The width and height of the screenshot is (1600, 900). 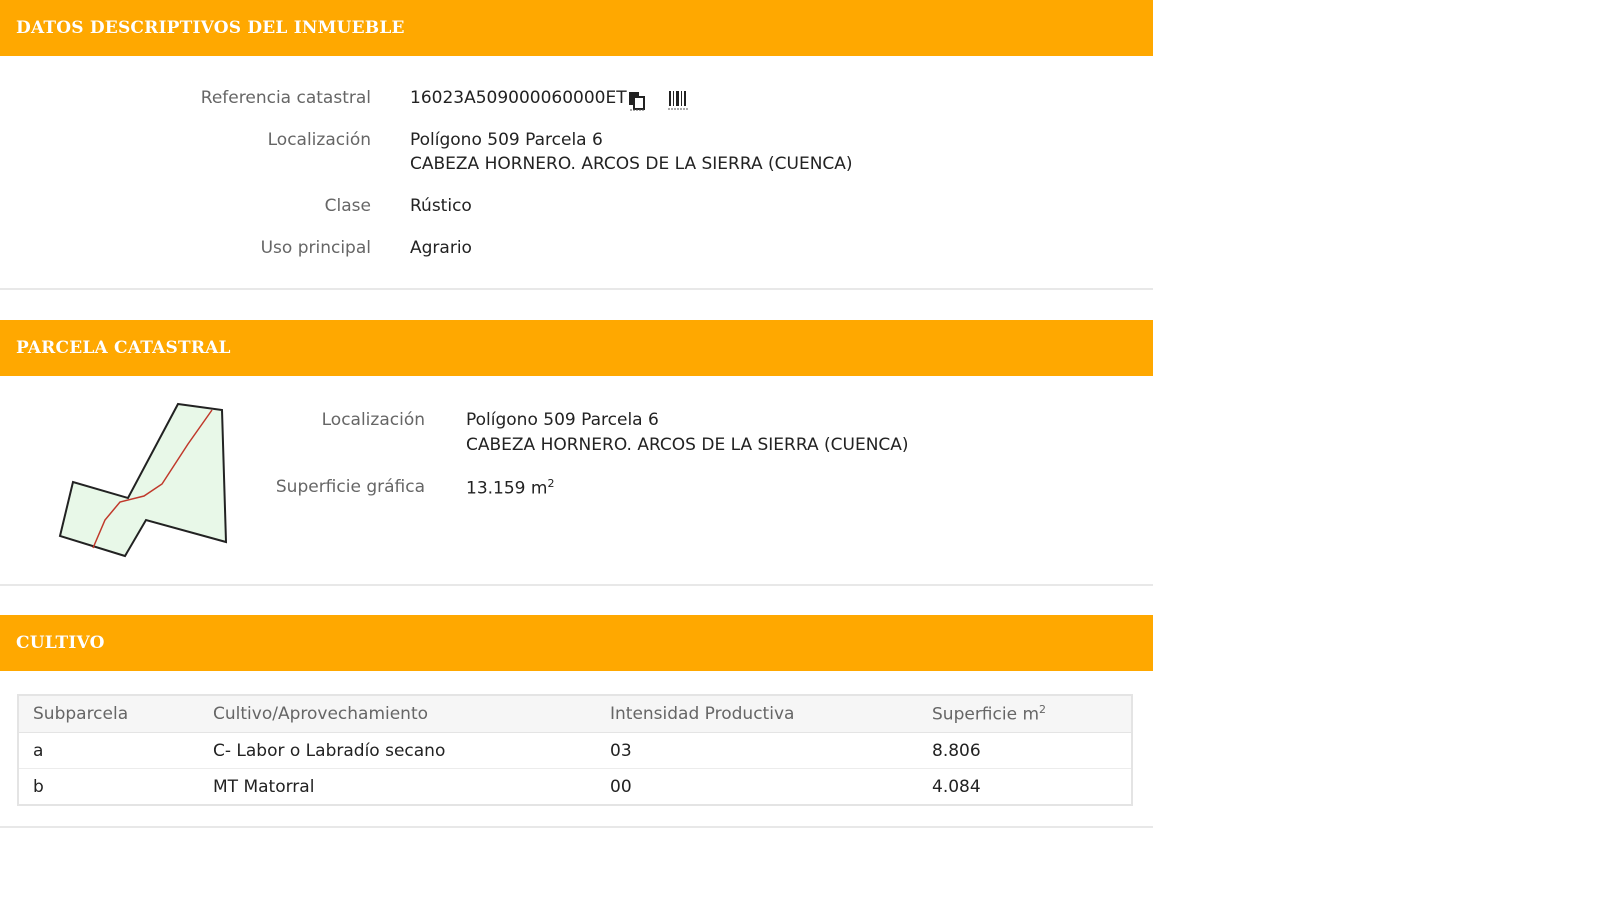 I want to click on parcela-localizacion-line1: Polígono 509 Parcela 6, so click(x=562, y=420).